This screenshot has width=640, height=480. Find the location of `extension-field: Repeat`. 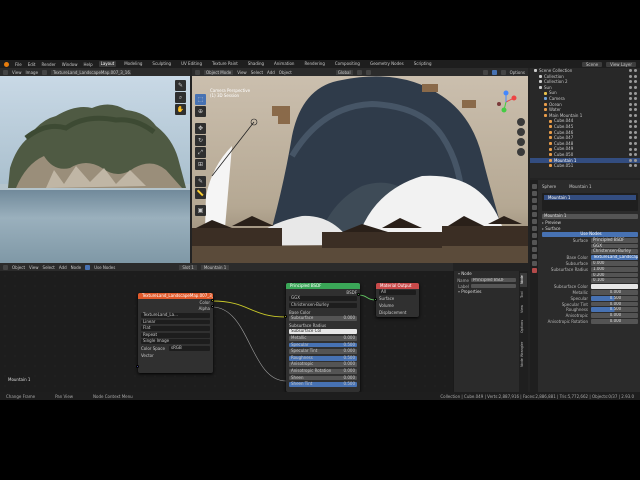

extension-field: Repeat is located at coordinates (175, 335).